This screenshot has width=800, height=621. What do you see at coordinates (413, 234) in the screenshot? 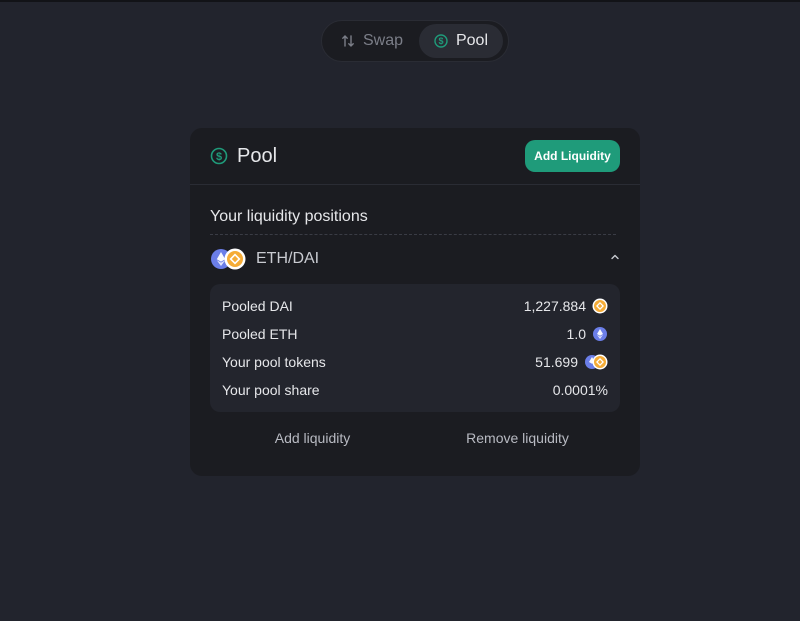
I see `section-divider` at bounding box center [413, 234].